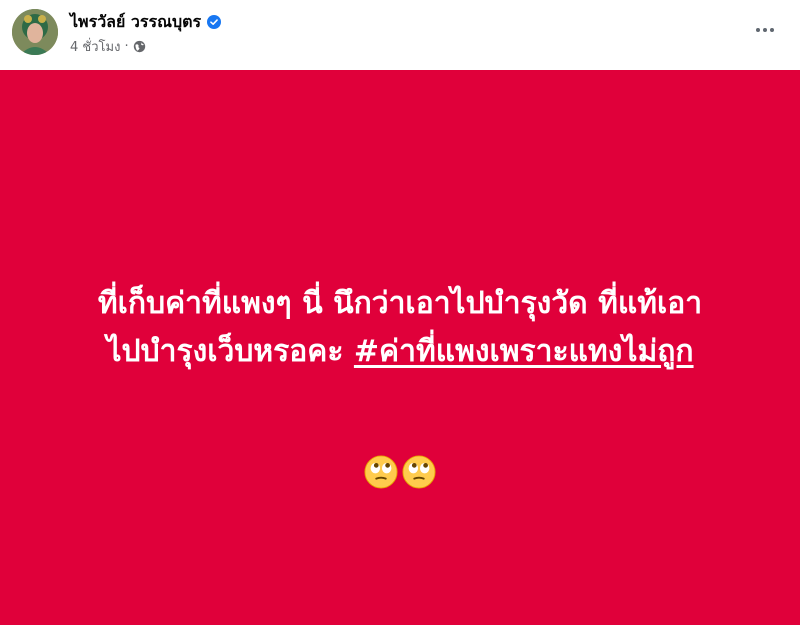 Image resolution: width=800 pixels, height=625 pixels. I want to click on post-text-line-2-prefix: ไปบำรุงเว็บหรอคะ, so click(230, 351).